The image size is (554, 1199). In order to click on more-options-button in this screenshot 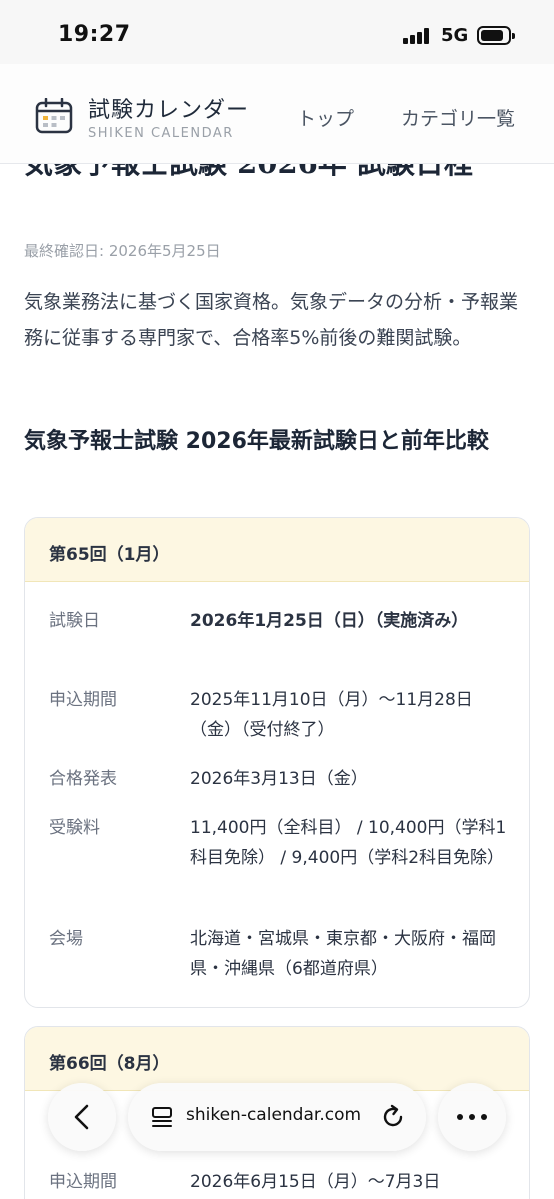, I will do `click(472, 1117)`.